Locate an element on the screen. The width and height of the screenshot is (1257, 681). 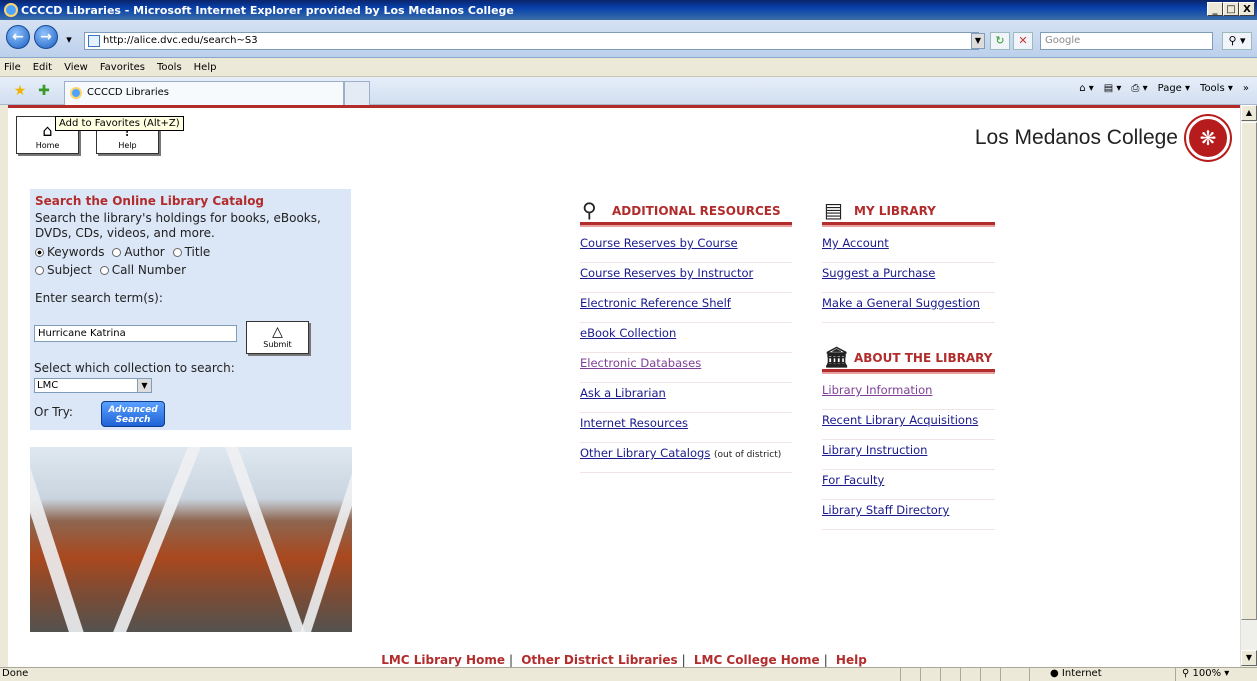
menu-help: Help is located at coordinates (205, 67).